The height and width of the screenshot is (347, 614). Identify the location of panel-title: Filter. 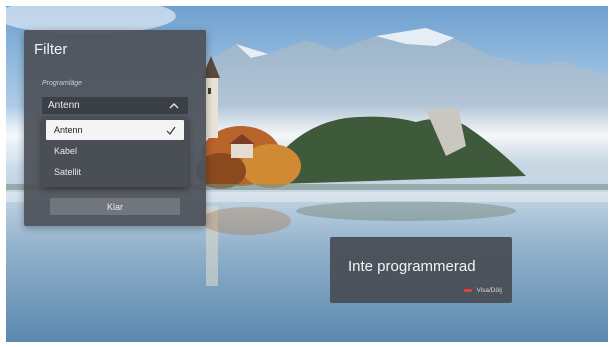
(51, 49).